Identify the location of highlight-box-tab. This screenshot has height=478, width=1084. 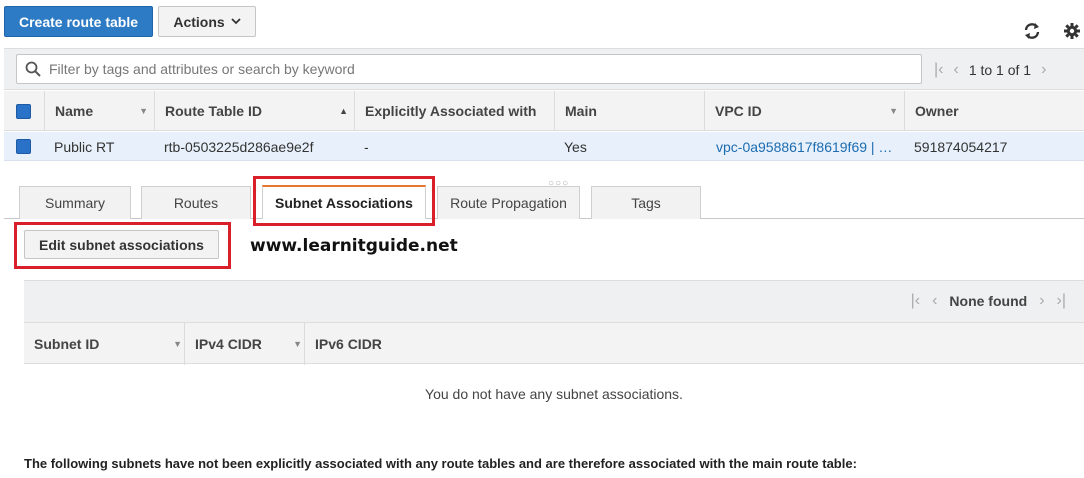
(344, 201).